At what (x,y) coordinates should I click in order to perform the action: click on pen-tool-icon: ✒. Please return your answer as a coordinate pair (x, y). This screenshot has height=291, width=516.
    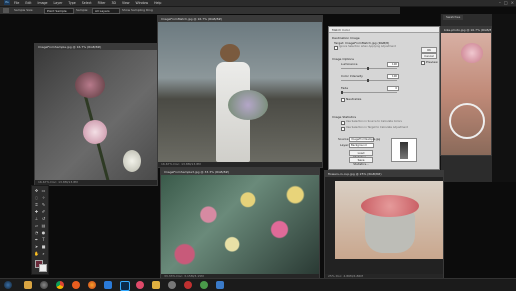
    Looking at the image, I should click on (36, 239).